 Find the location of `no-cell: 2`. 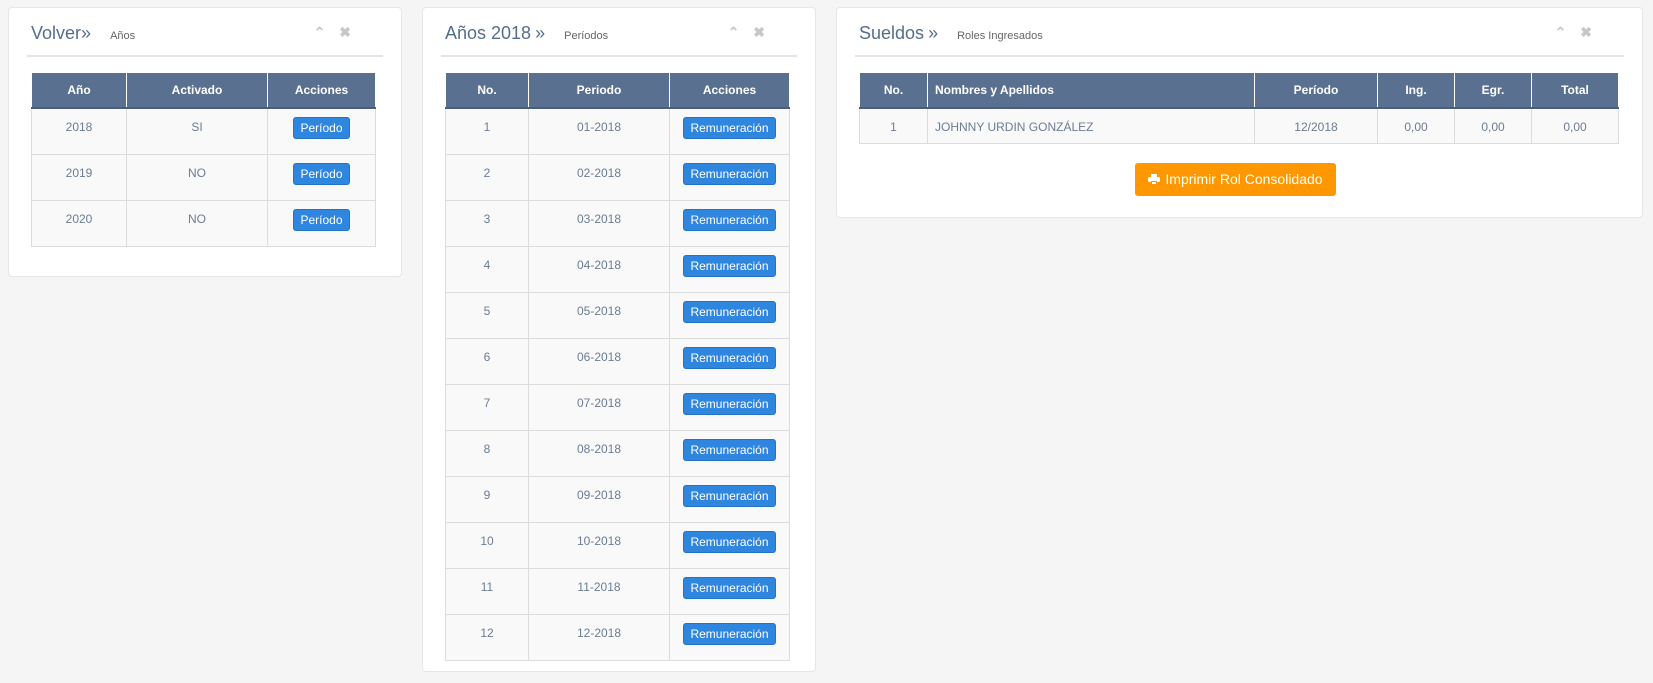

no-cell: 2 is located at coordinates (487, 177).